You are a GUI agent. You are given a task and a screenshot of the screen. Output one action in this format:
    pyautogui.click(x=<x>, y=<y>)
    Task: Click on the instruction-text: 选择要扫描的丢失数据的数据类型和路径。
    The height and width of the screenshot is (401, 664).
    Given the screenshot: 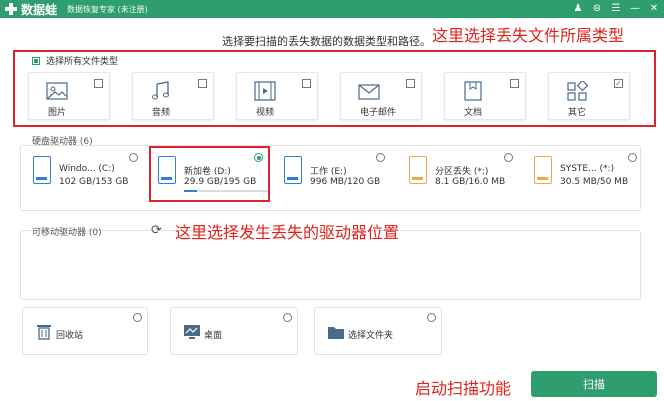 What is the action you would take?
    pyautogui.click(x=326, y=41)
    